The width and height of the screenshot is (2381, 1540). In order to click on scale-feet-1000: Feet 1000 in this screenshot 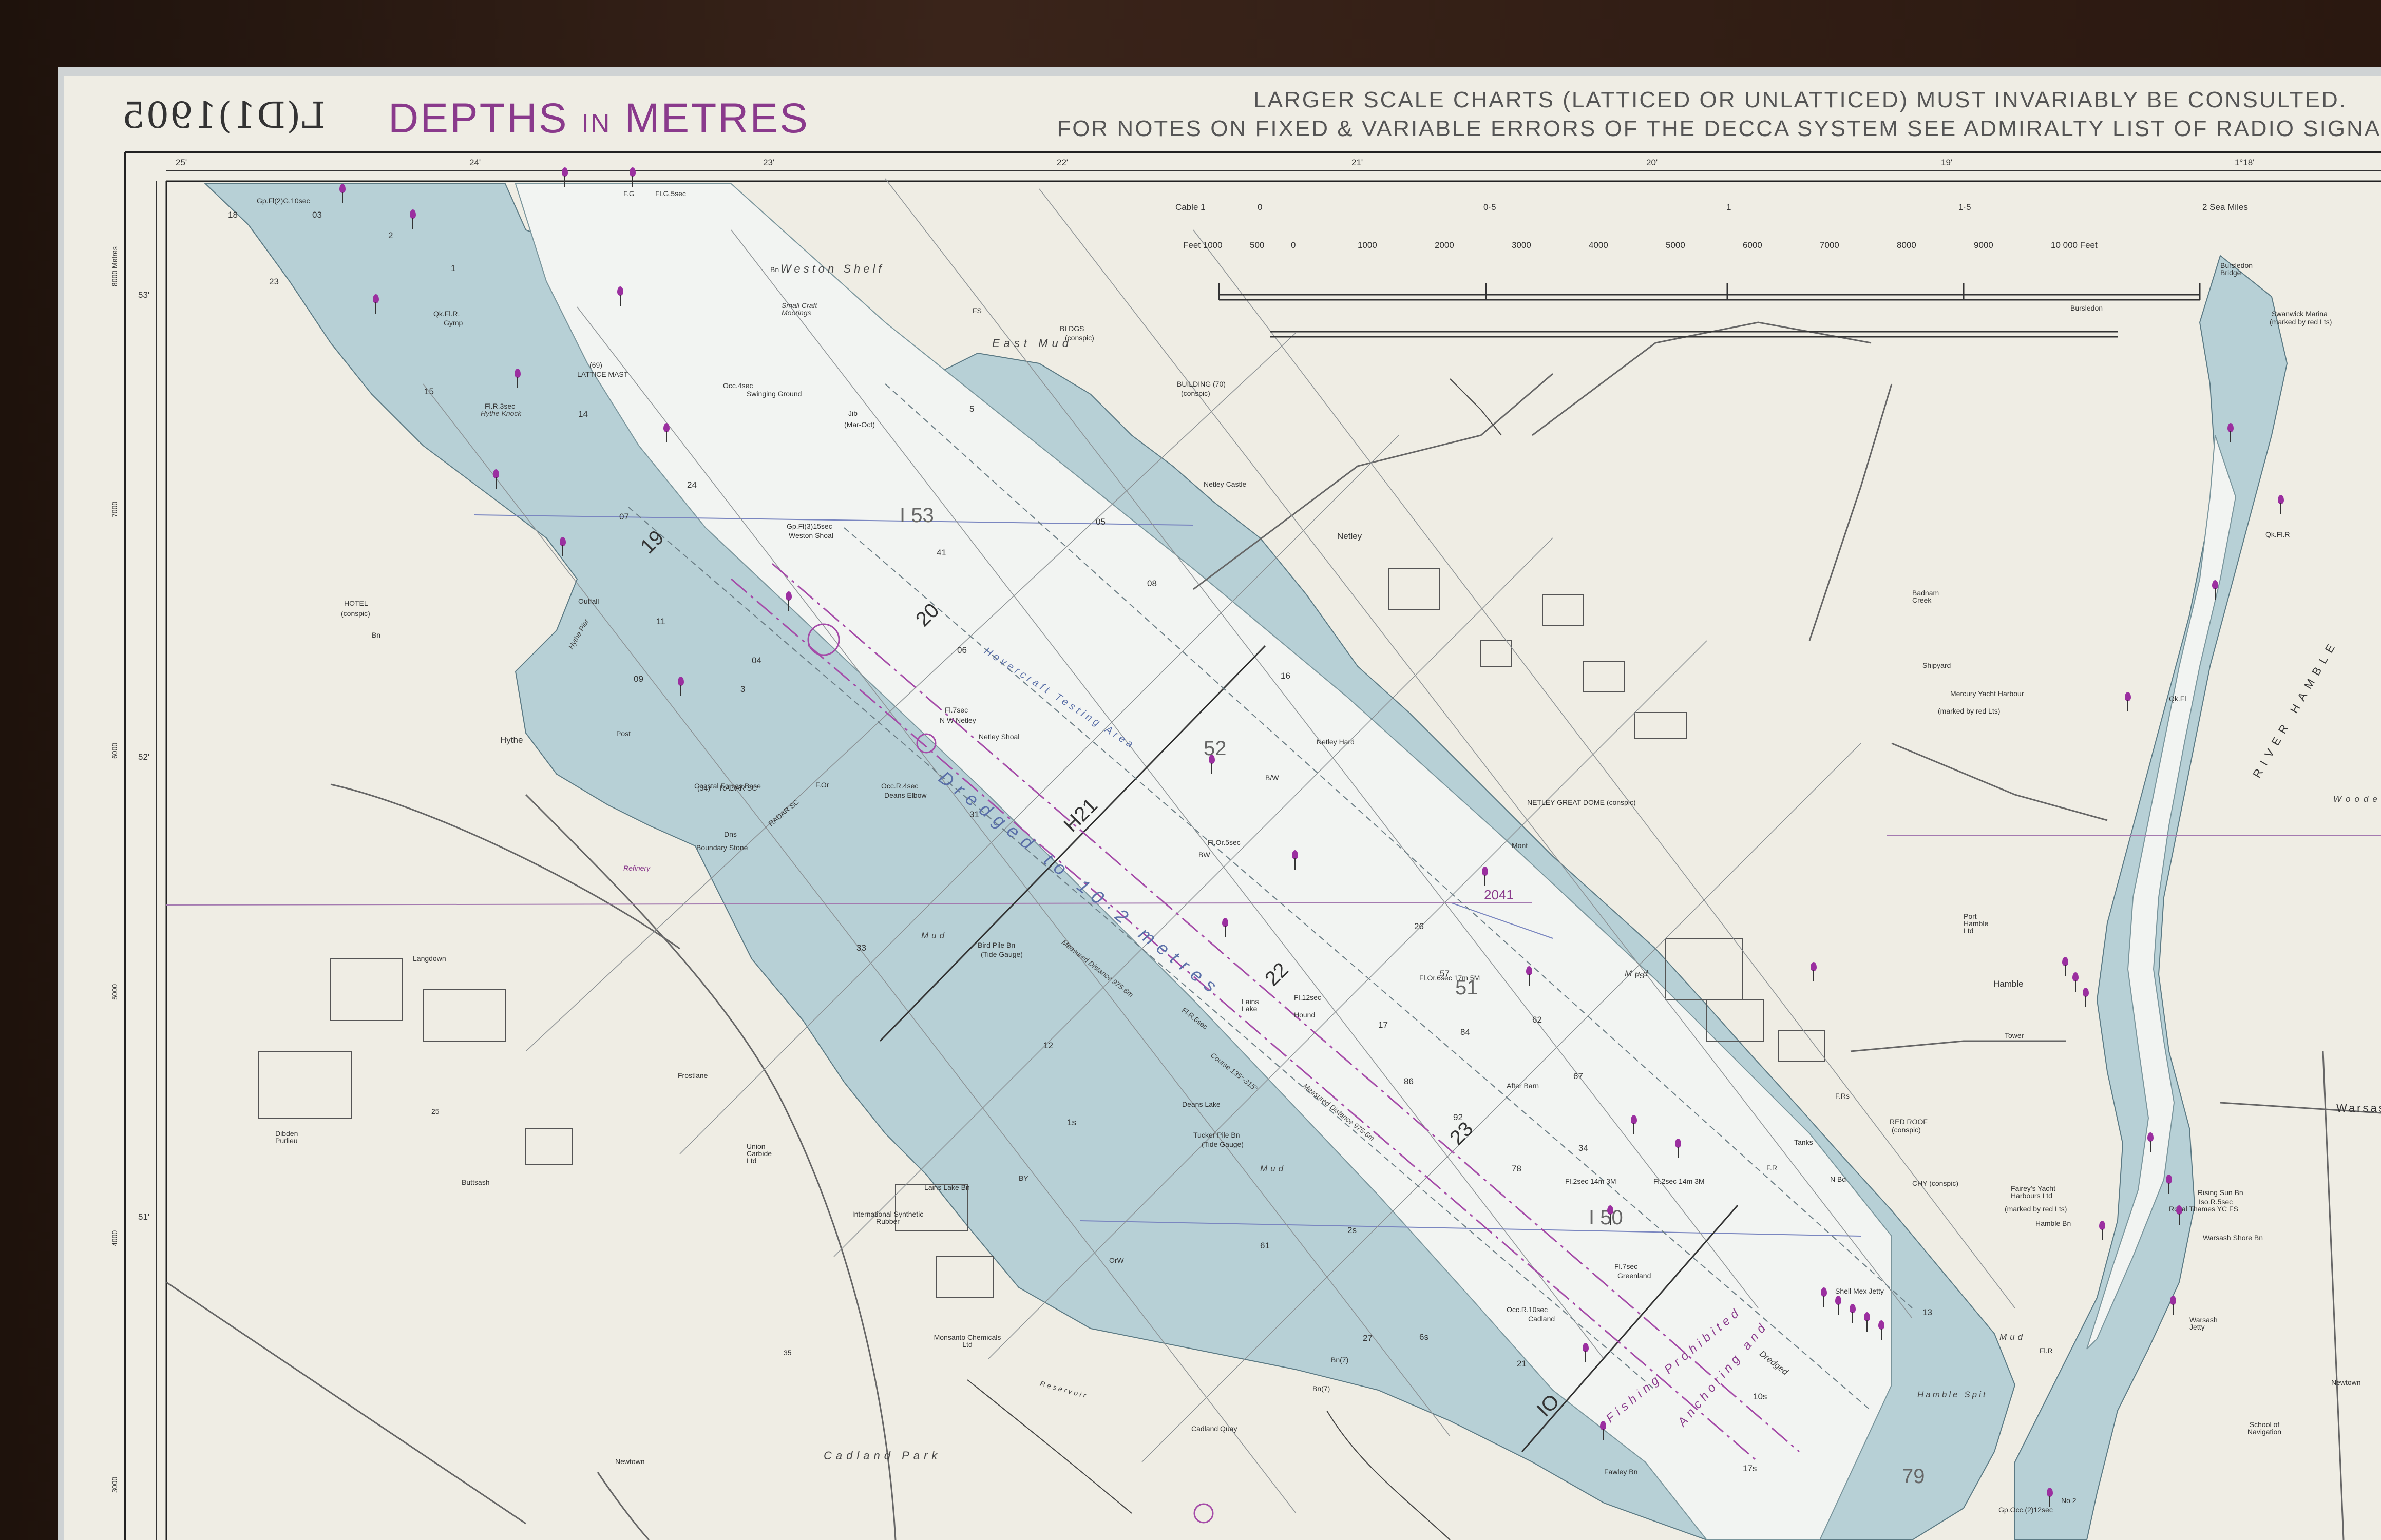, I will do `click(1203, 245)`.